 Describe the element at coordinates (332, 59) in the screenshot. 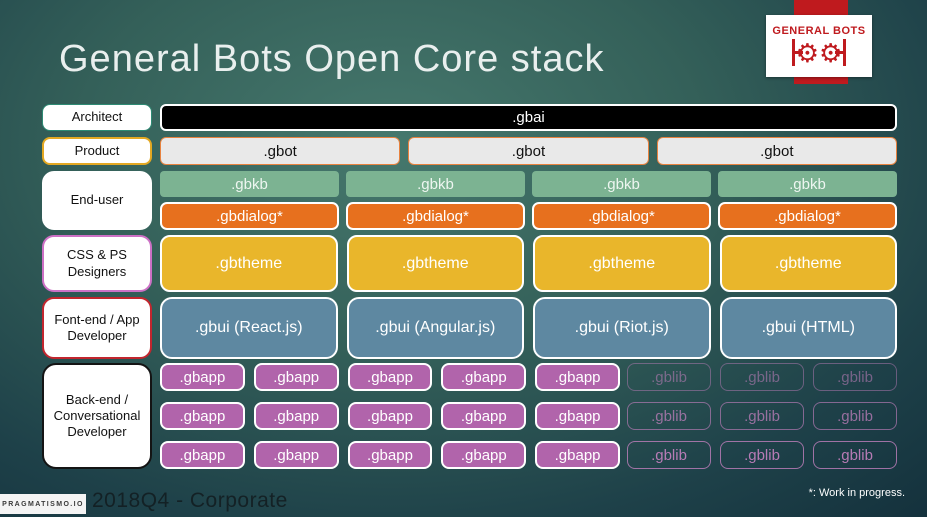

I see `page-title: General Bots Open Core stack` at that location.